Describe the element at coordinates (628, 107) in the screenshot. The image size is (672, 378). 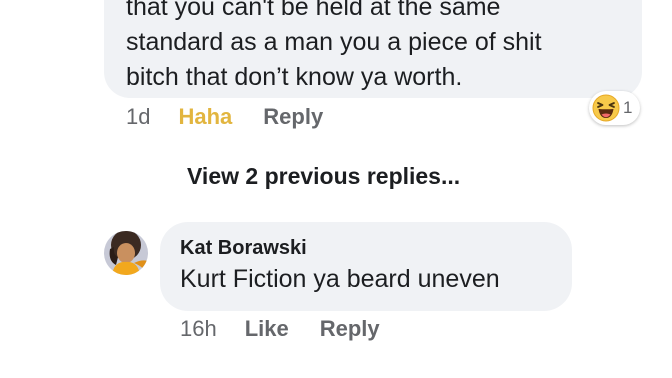
I see `reaction-count: 1` at that location.